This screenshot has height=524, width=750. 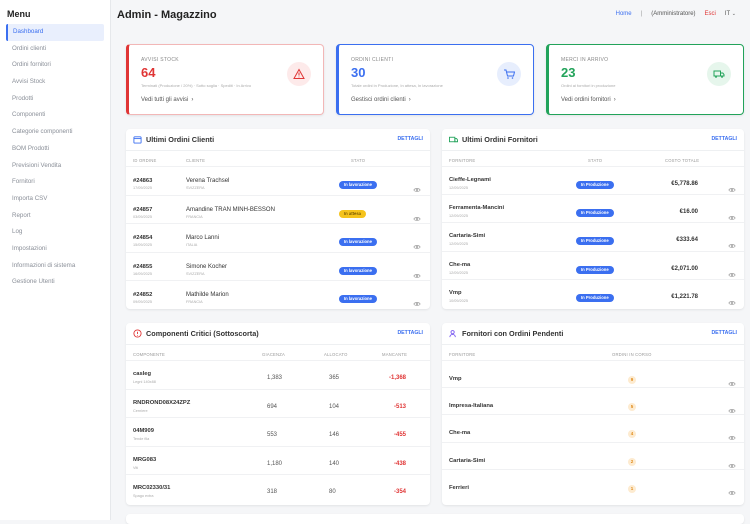 I want to click on allocated-value: 146, so click(x=334, y=435).